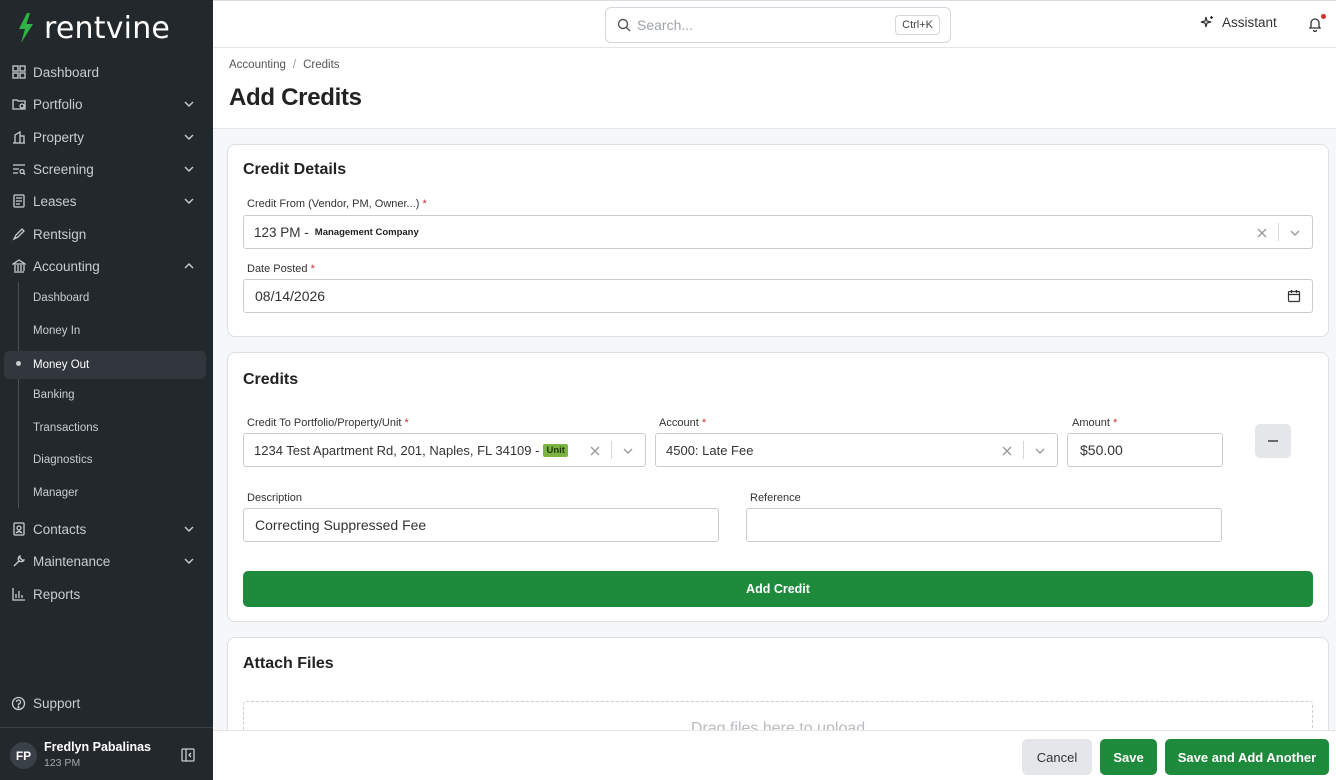  Describe the element at coordinates (54, 395) in the screenshot. I see `sub-item-banking: Banking` at that location.